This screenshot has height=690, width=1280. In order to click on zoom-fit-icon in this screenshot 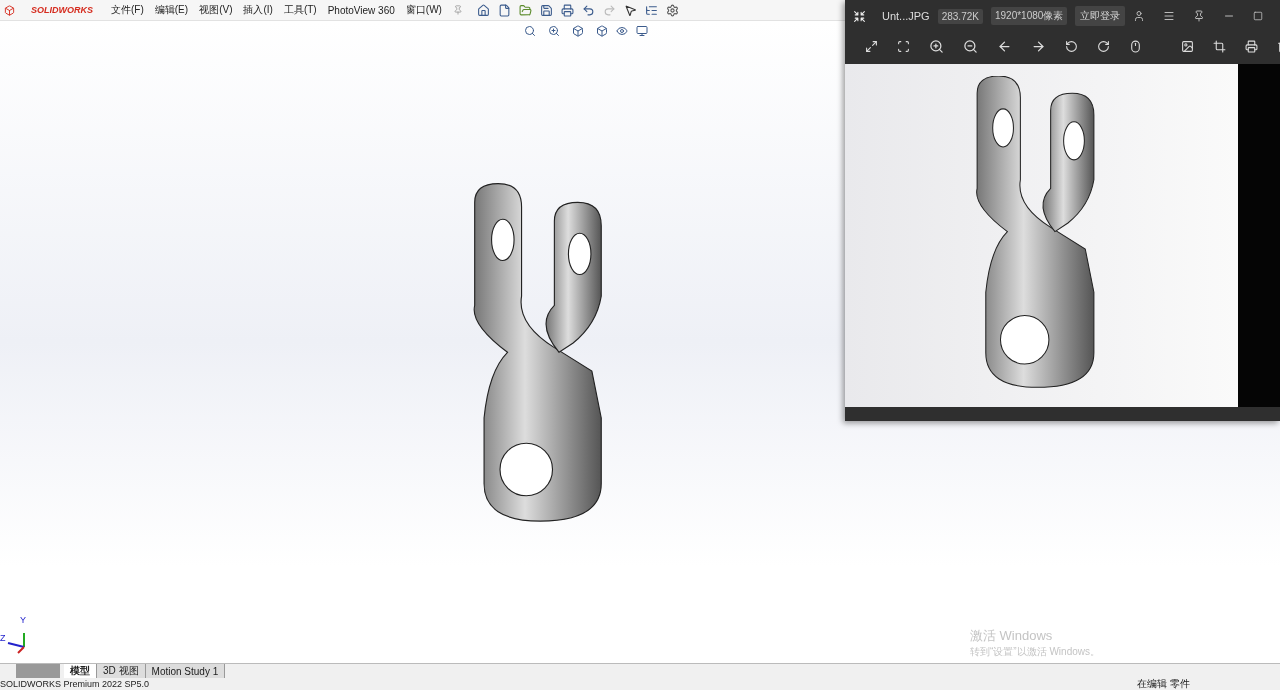, I will do `click(530, 31)`.